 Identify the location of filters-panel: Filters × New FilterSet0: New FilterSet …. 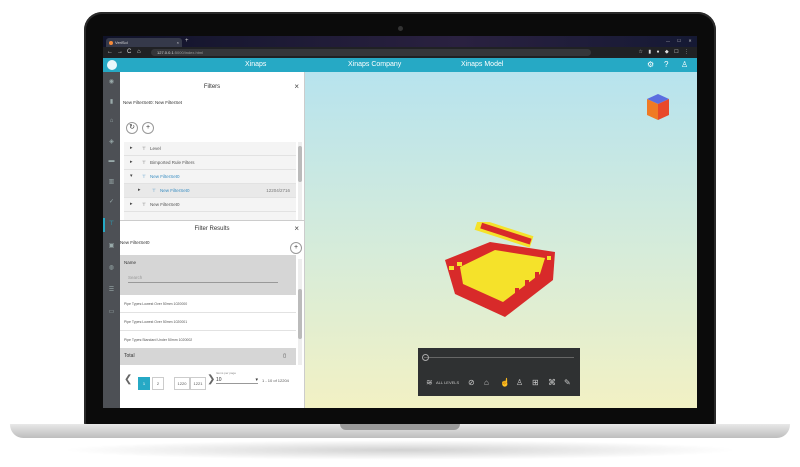
(212, 146).